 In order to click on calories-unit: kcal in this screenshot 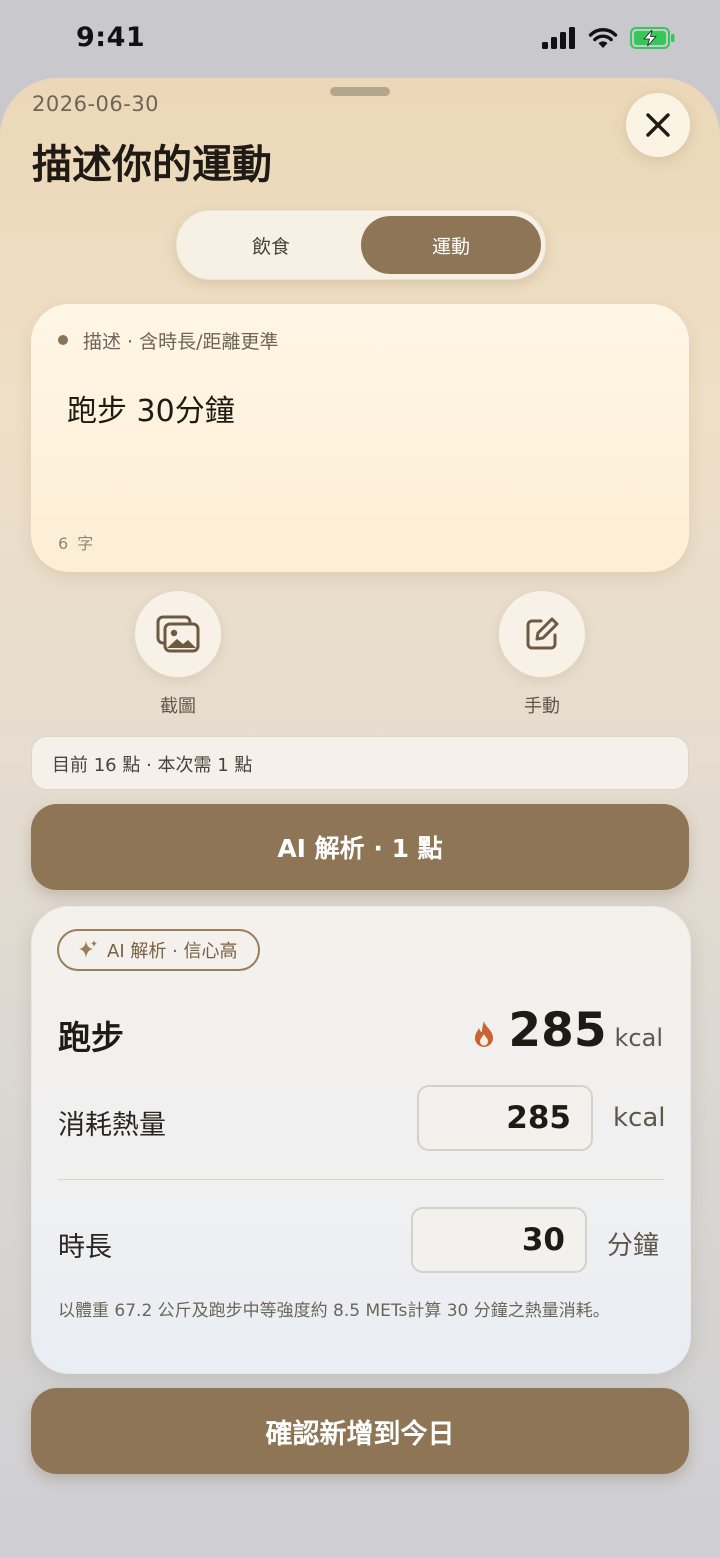, I will do `click(639, 1118)`.